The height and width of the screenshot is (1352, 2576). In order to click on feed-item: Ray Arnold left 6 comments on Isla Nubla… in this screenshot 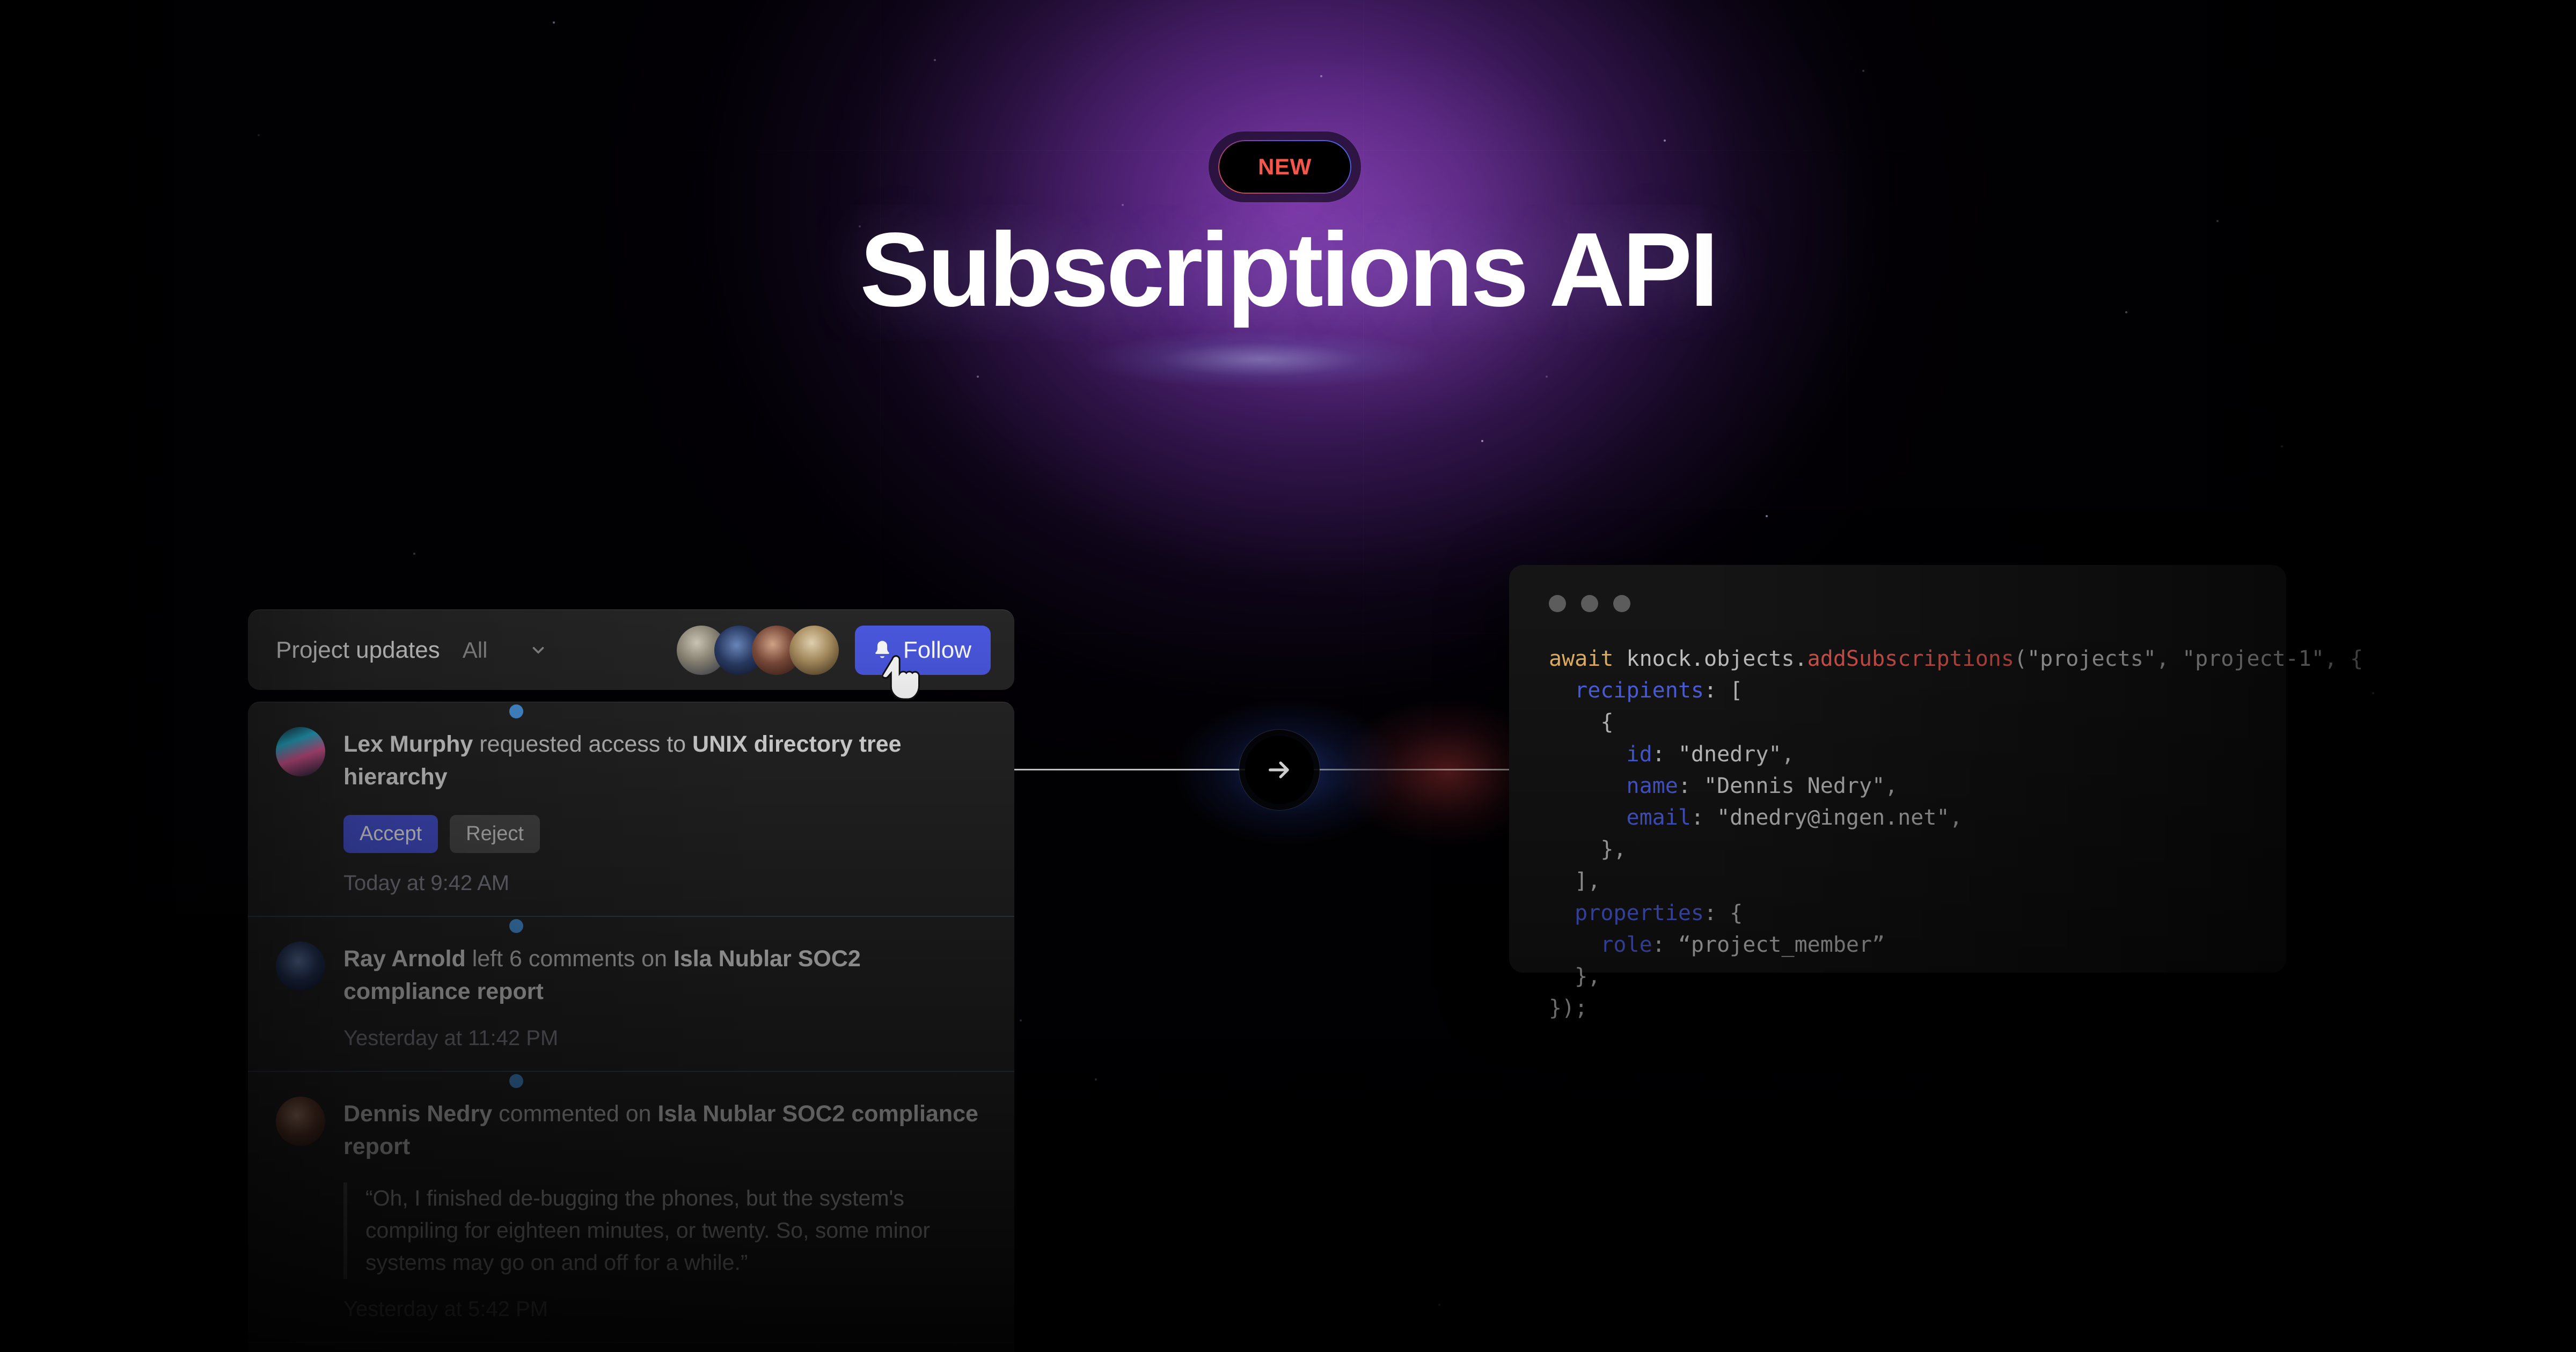, I will do `click(631, 994)`.